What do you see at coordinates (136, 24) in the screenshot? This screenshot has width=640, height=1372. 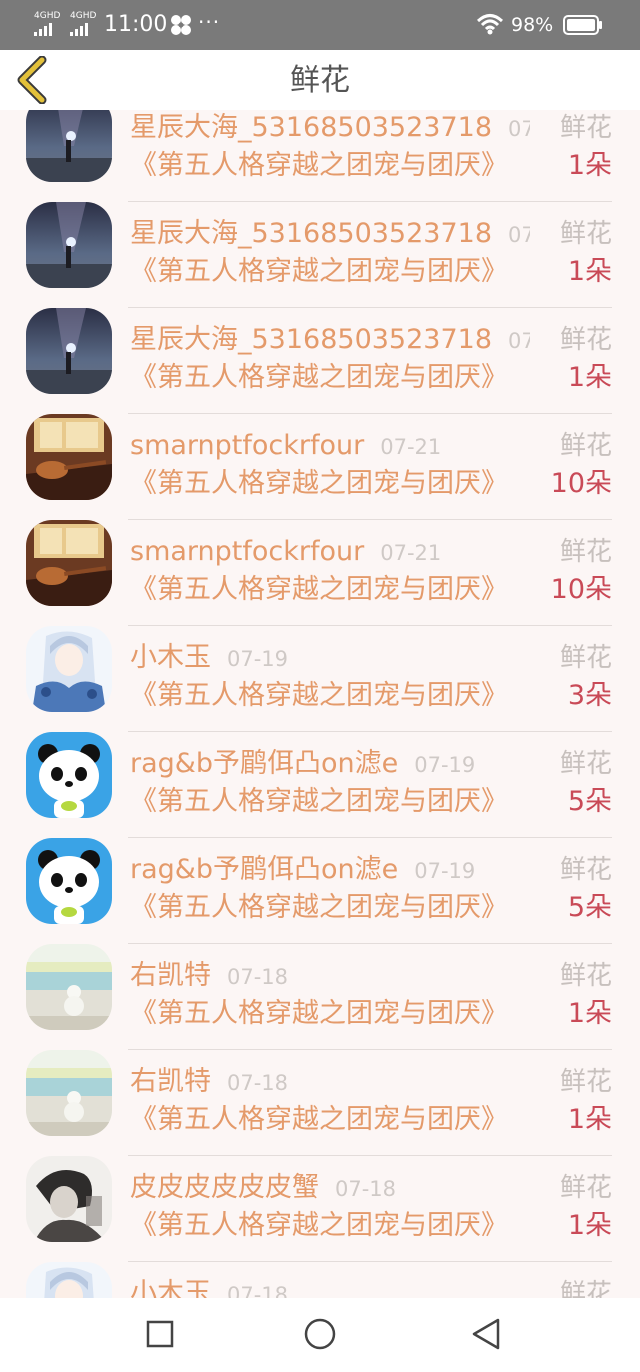 I see `clock: 11:00` at bounding box center [136, 24].